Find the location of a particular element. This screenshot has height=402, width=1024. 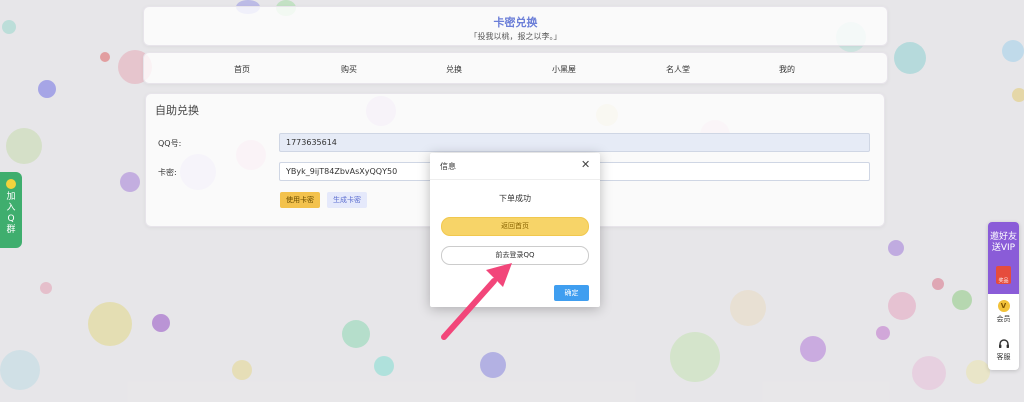

arrow-shaft is located at coordinates (469, 309).